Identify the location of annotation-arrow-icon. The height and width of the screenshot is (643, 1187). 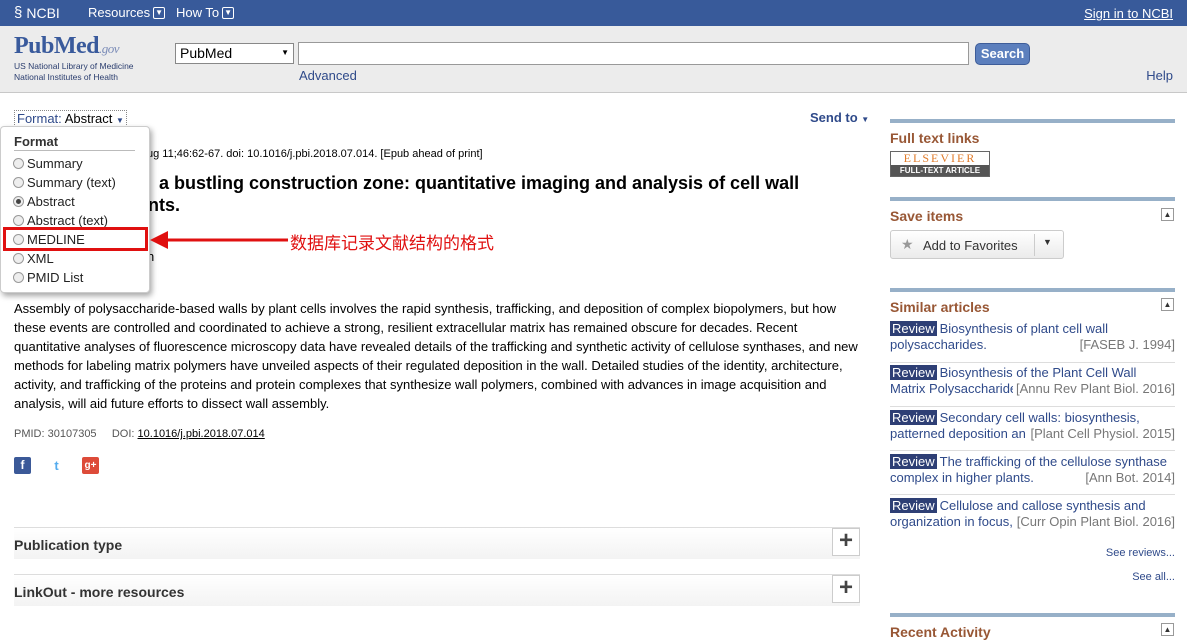
(219, 240).